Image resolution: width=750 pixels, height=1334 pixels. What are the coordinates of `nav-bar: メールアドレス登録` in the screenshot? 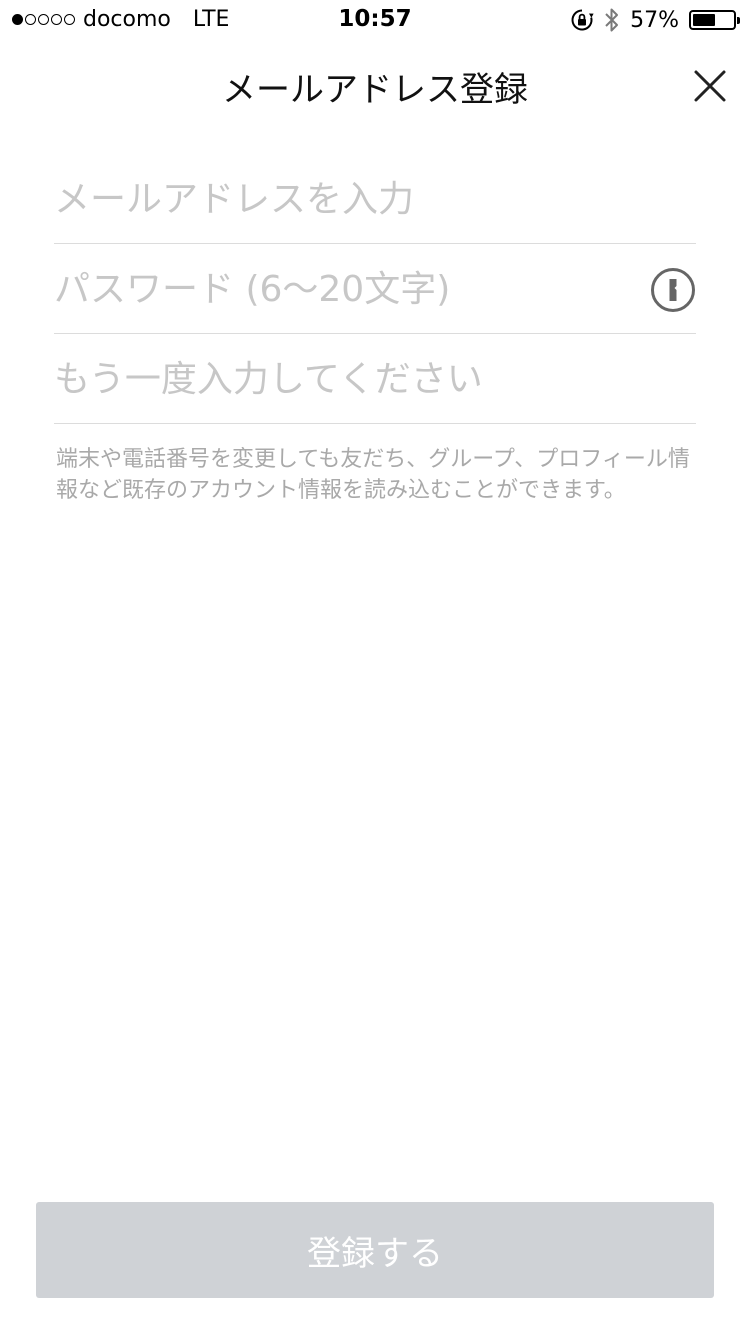 It's located at (375, 84).